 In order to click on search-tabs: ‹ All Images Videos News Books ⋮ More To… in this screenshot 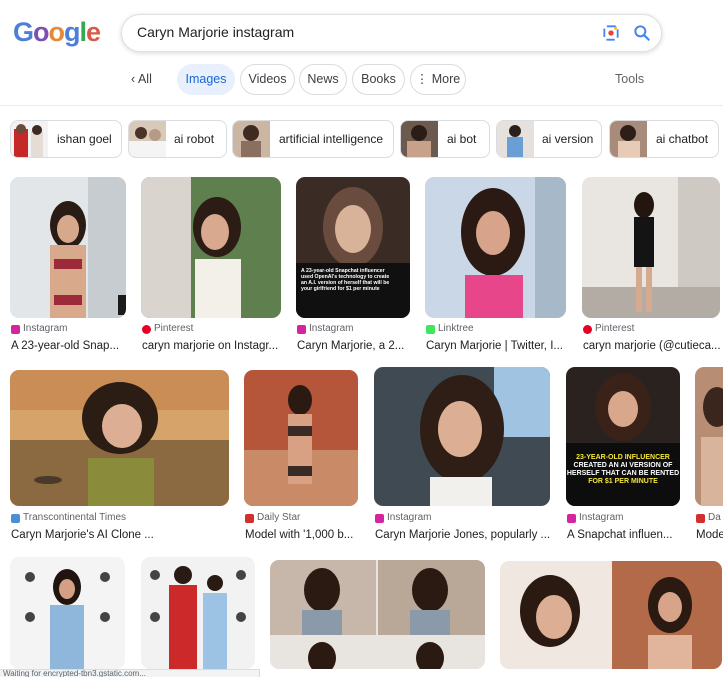, I will do `click(361, 79)`.